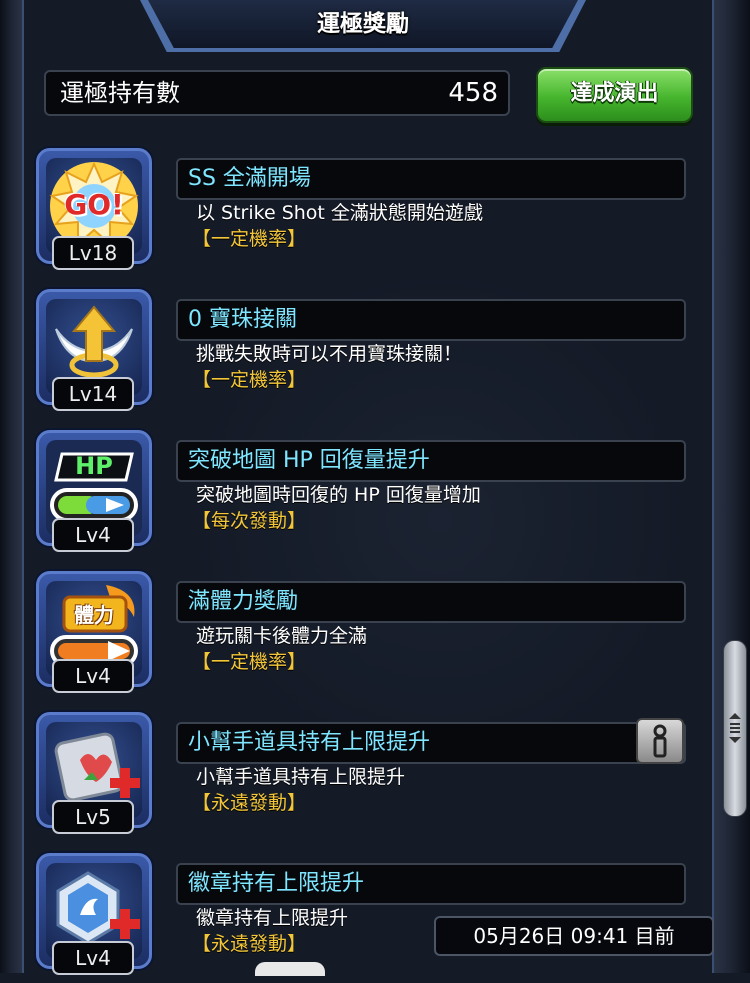 This screenshot has height=983, width=750. Describe the element at coordinates (431, 461) in the screenshot. I see `reward-title-bar: 突破地圖 HP 回復量提升` at that location.